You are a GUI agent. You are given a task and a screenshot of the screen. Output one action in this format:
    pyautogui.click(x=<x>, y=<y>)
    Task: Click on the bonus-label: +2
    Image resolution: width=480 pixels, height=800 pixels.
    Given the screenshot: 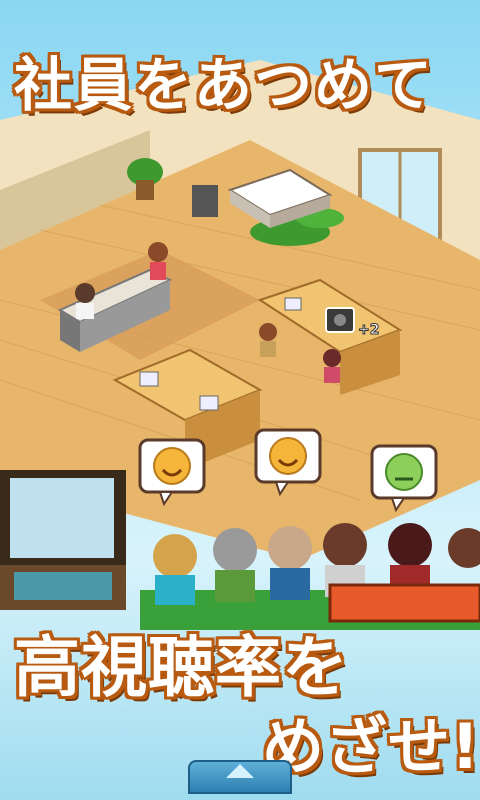 What is the action you would take?
    pyautogui.click(x=368, y=330)
    